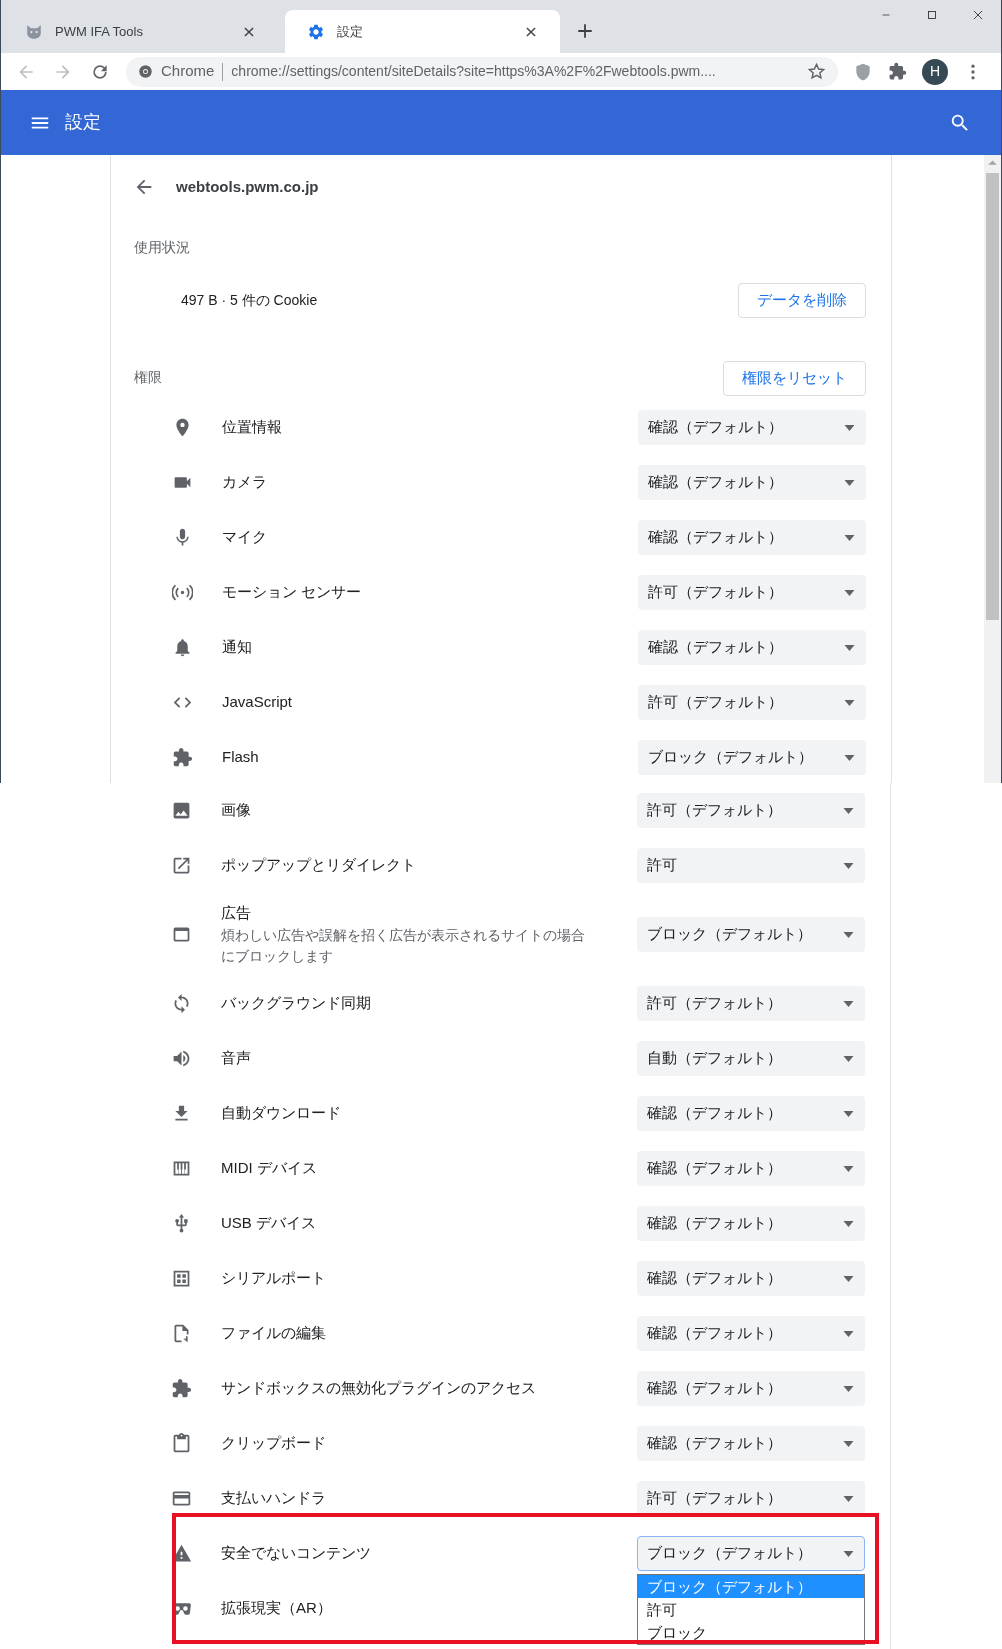 The height and width of the screenshot is (1649, 1002). Describe the element at coordinates (188, 71) in the screenshot. I see `origin-label: Chrome` at that location.